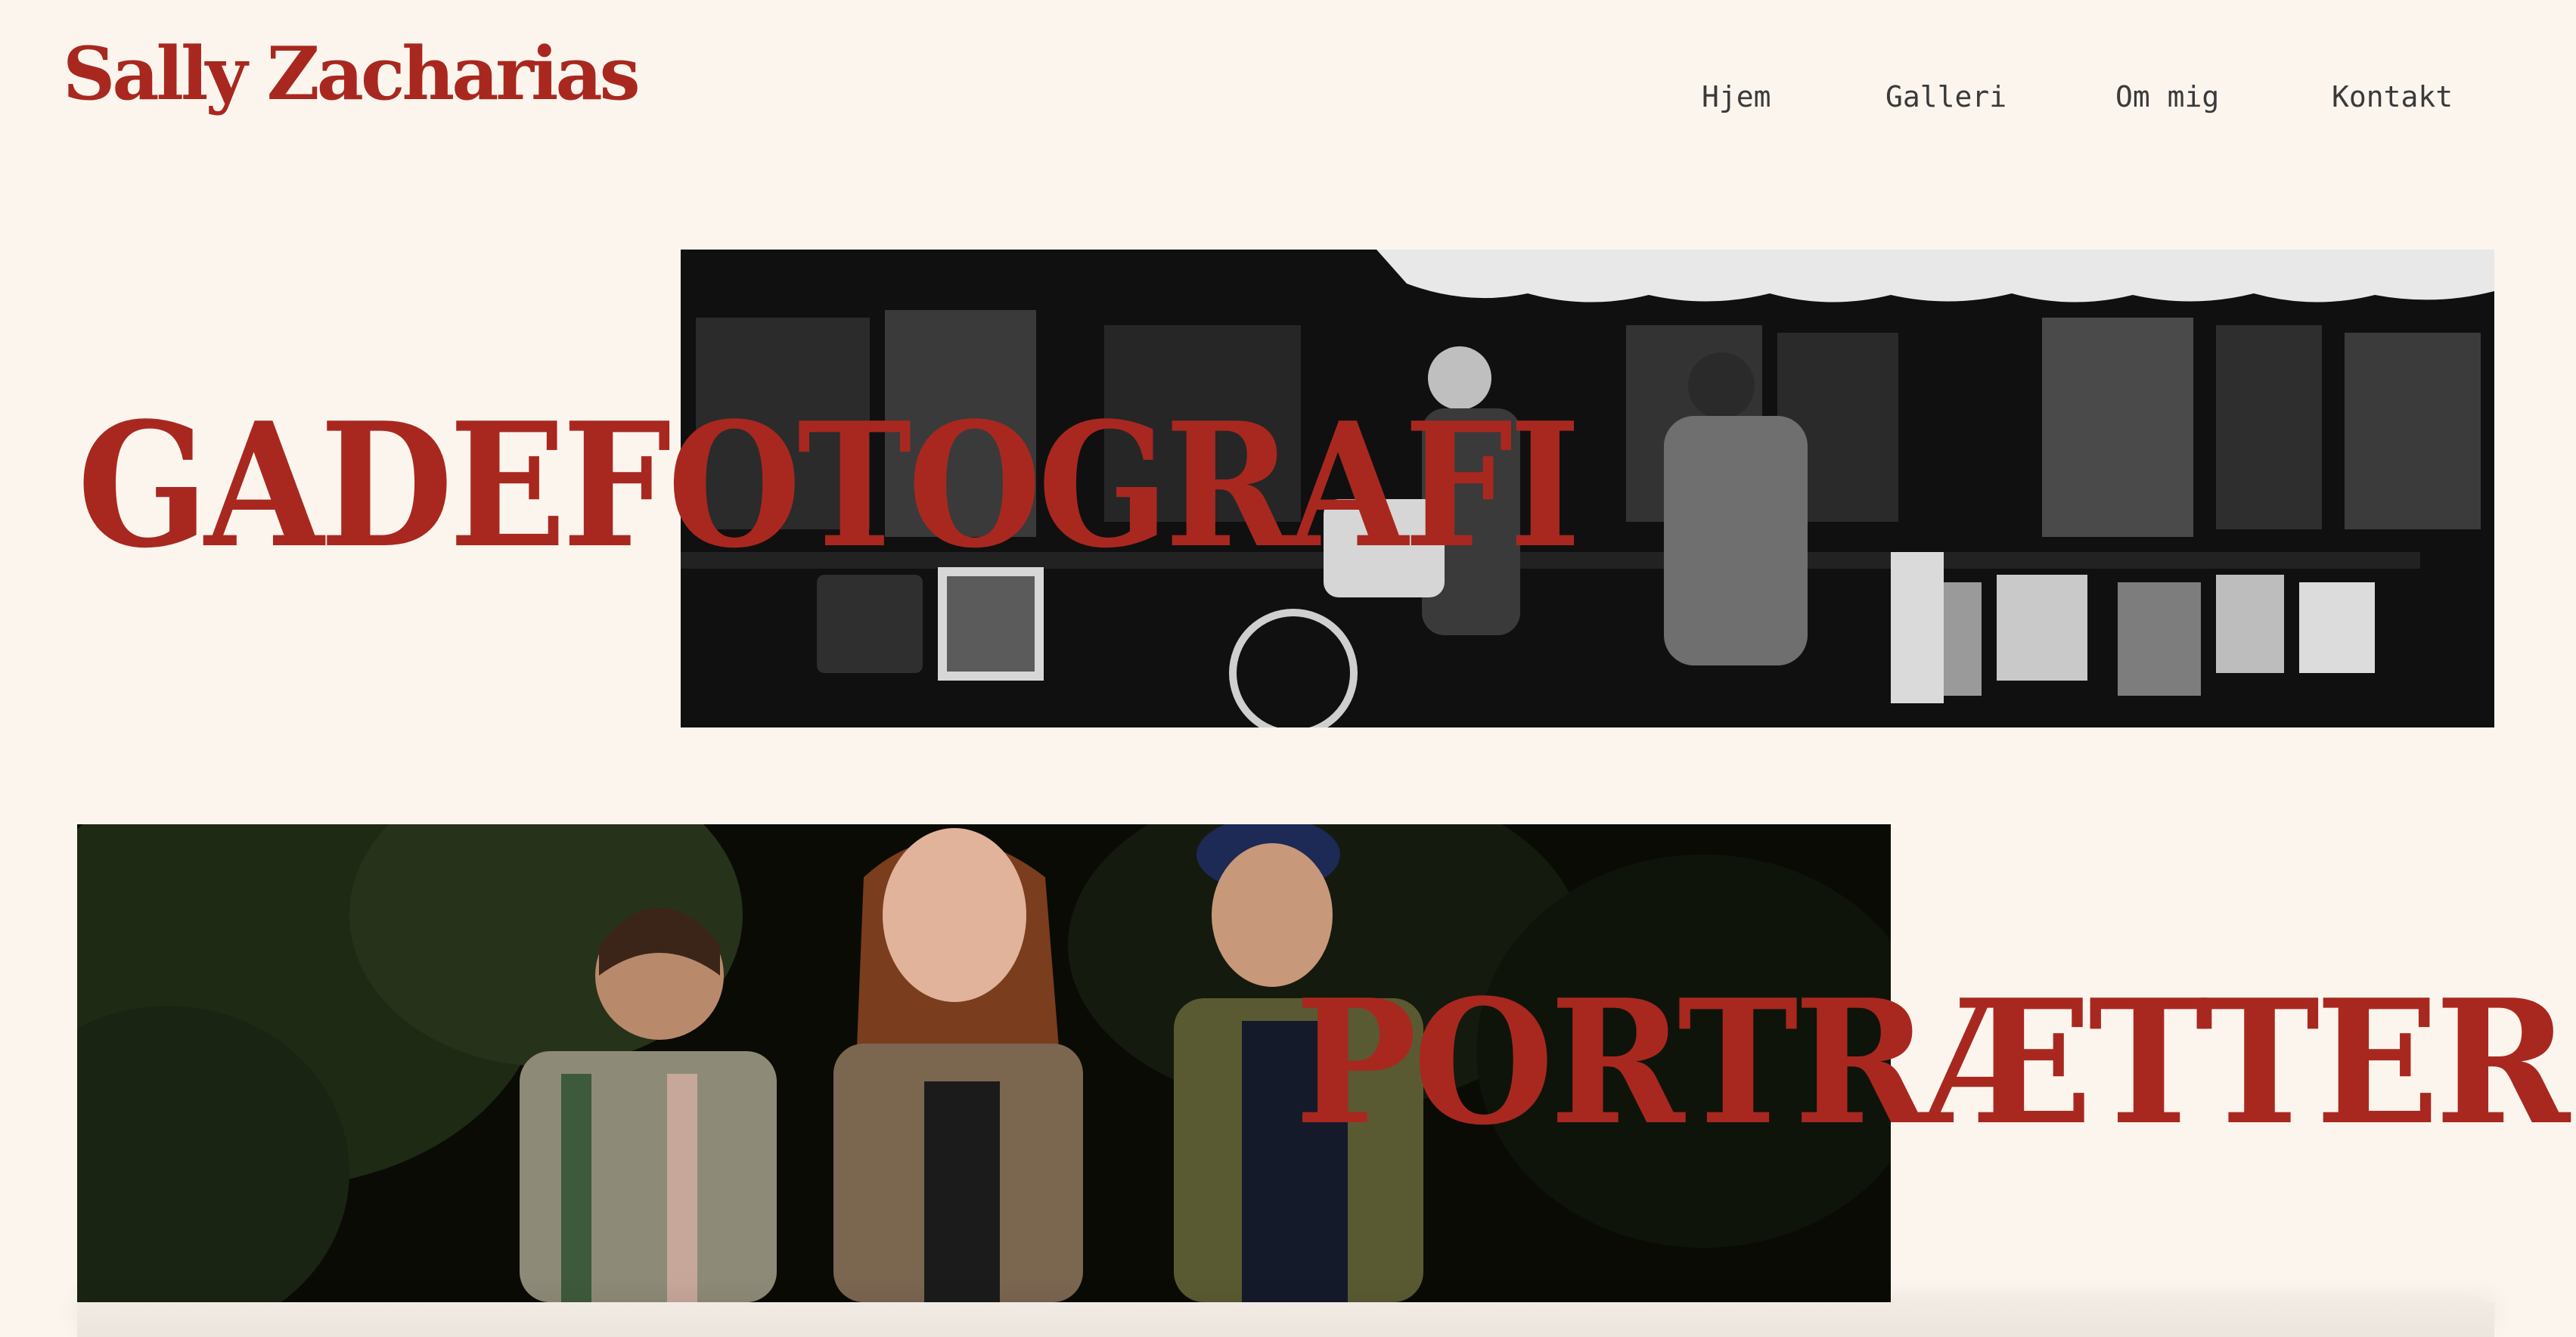  I want to click on nav-item-hjem: Hjem, so click(1736, 96).